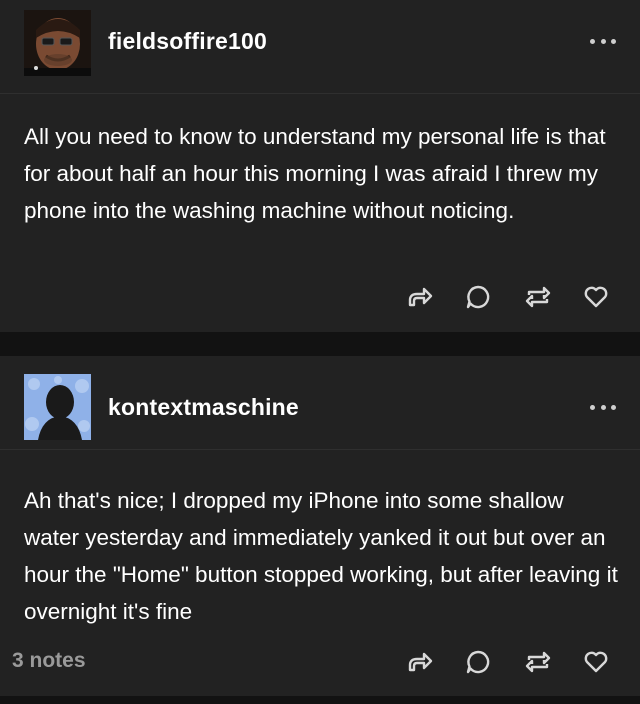 This screenshot has width=640, height=704. I want to click on username: fieldsoffire100, so click(187, 41).